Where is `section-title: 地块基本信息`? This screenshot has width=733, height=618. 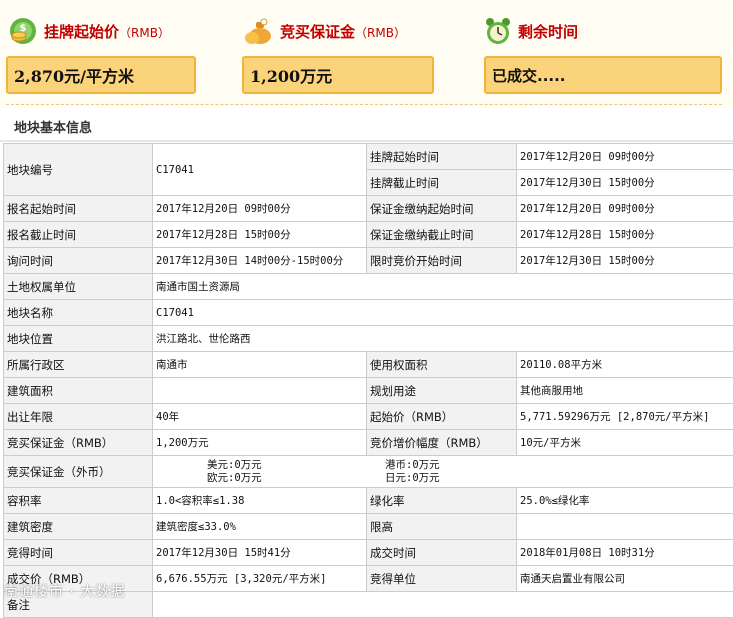
section-title: 地块基本信息 is located at coordinates (53, 126).